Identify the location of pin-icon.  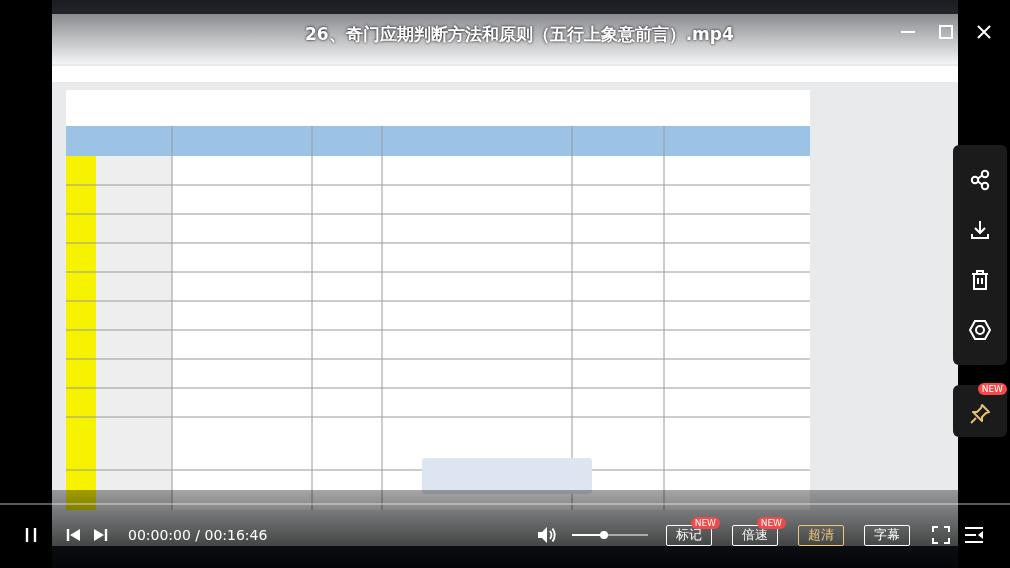
(980, 414).